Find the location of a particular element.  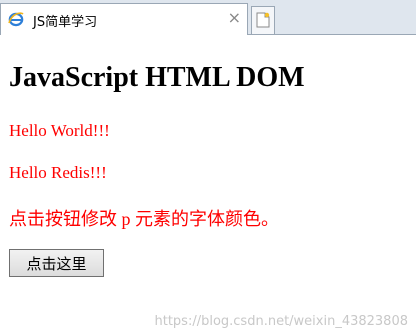

tab-title: JS简单学习 is located at coordinates (65, 22).